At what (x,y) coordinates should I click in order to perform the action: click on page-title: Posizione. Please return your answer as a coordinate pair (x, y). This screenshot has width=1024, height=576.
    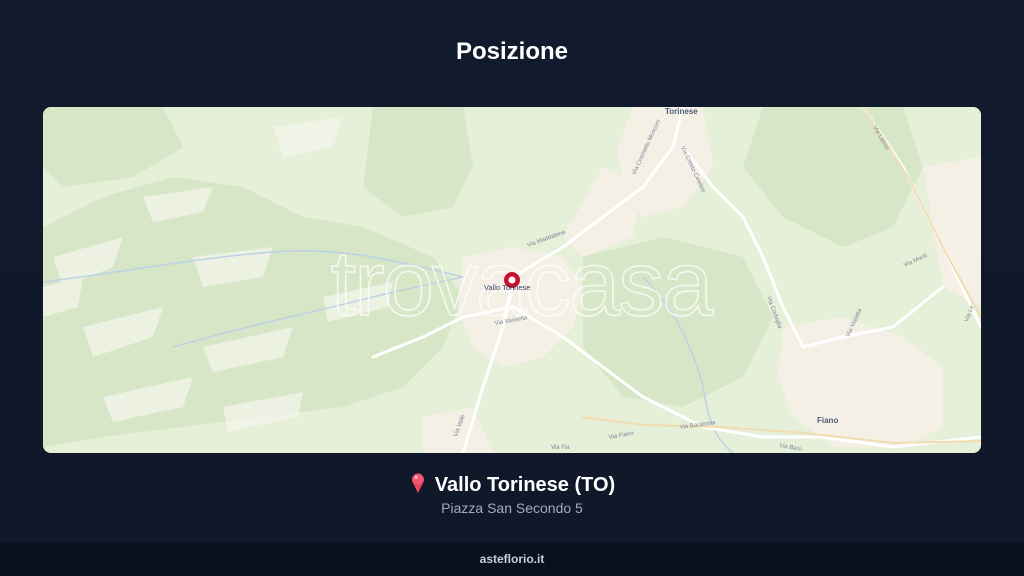
    Looking at the image, I should click on (512, 51).